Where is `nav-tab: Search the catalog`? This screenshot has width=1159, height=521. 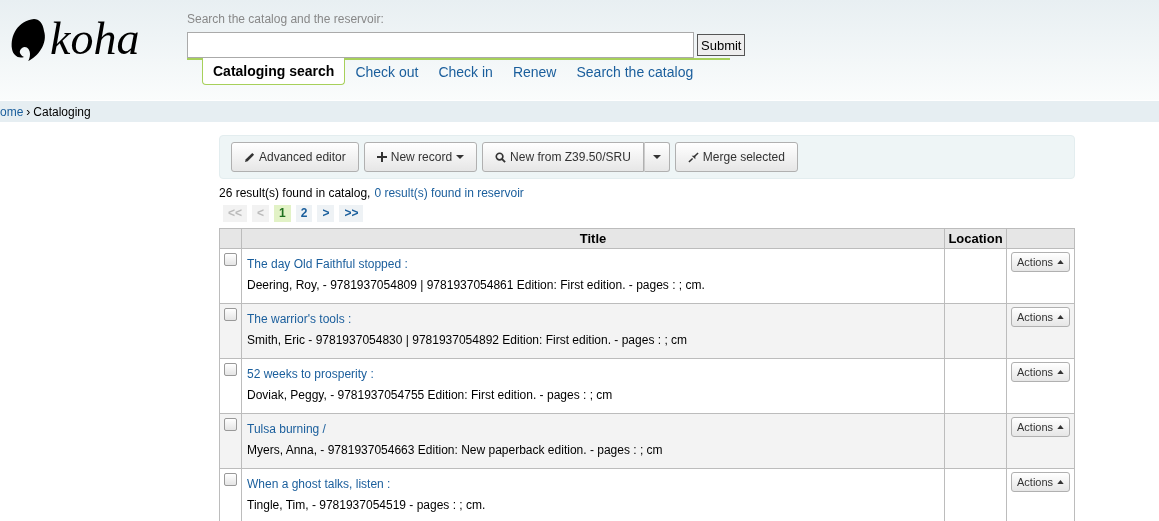 nav-tab: Search the catalog is located at coordinates (635, 72).